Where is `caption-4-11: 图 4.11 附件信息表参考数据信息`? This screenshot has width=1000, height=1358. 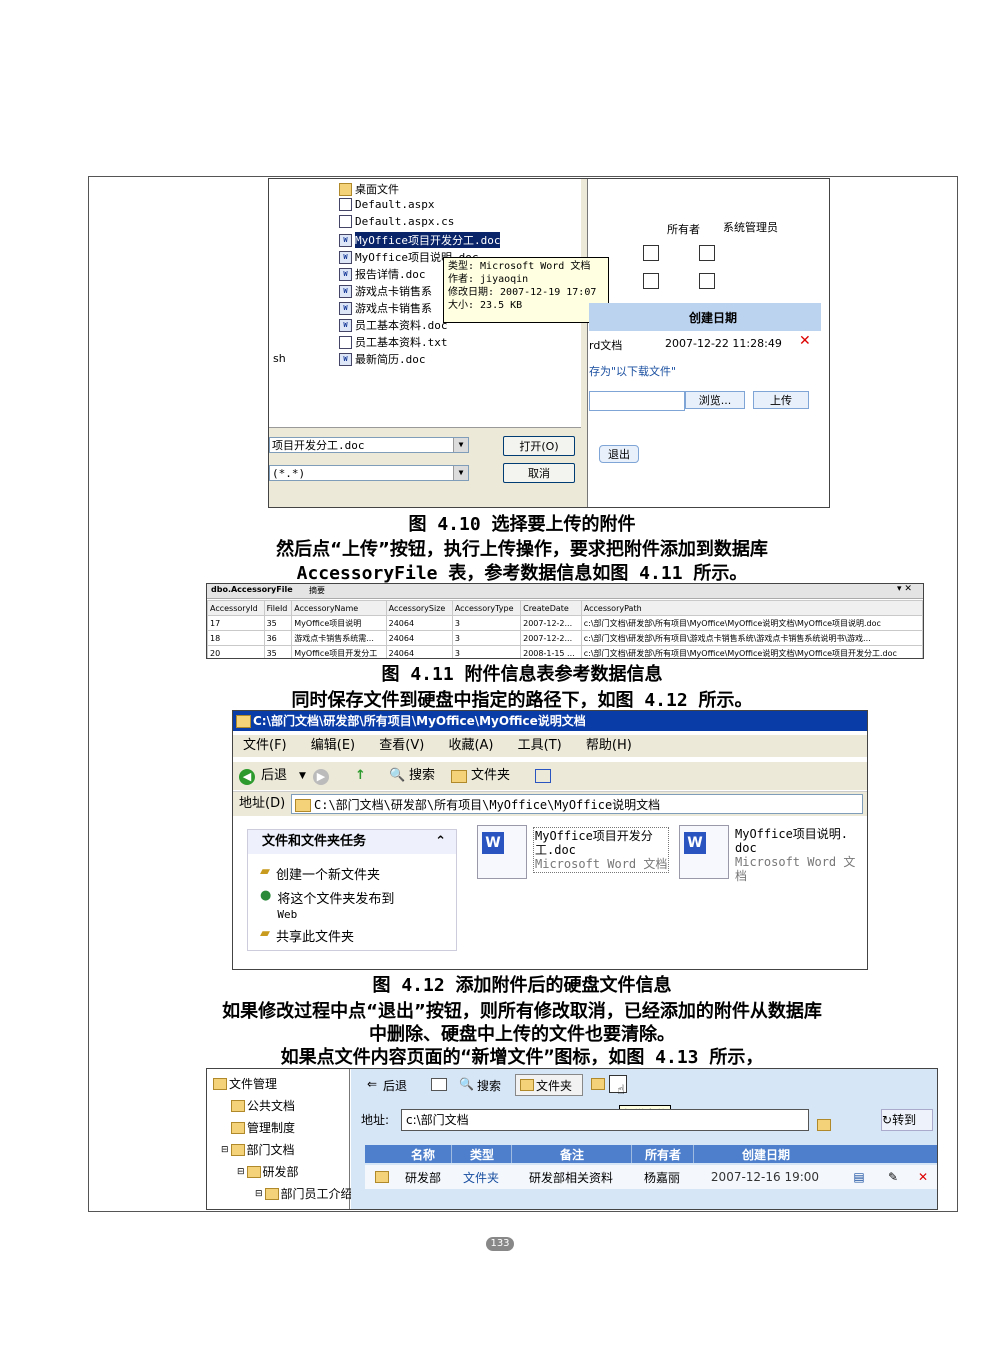 caption-4-11: 图 4.11 附件信息表参考数据信息 is located at coordinates (522, 674).